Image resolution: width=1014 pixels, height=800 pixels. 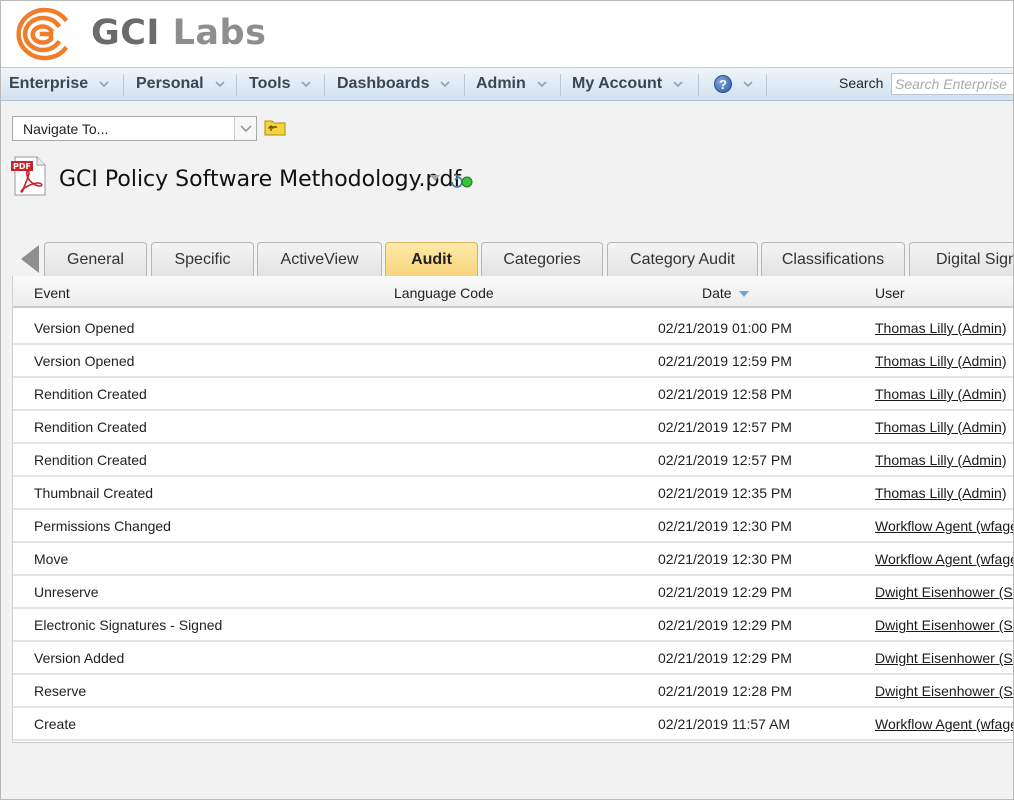 What do you see at coordinates (52, 293) in the screenshot?
I see `column-header-event: Event` at bounding box center [52, 293].